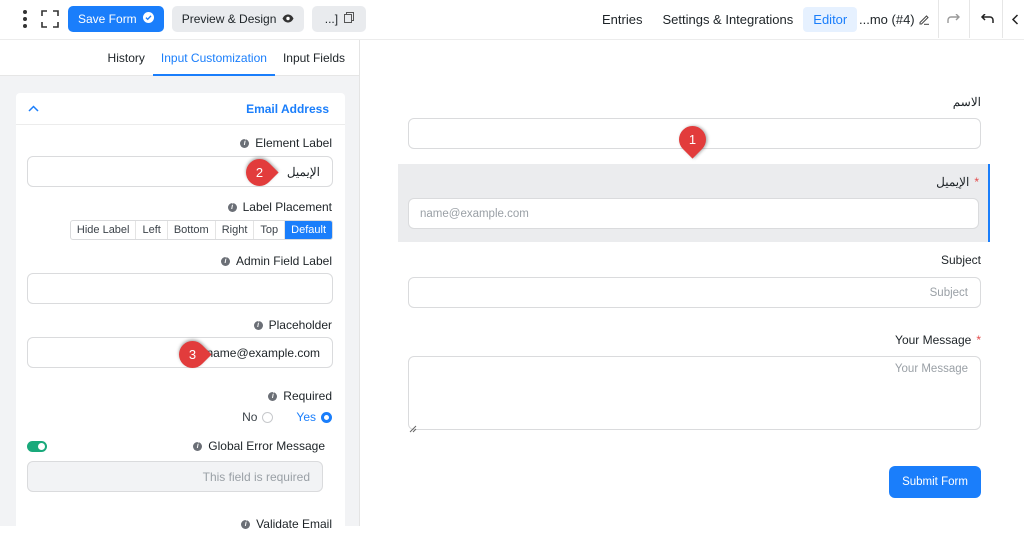  Describe the element at coordinates (33, 108) in the screenshot. I see `chevron-up-icon` at that location.